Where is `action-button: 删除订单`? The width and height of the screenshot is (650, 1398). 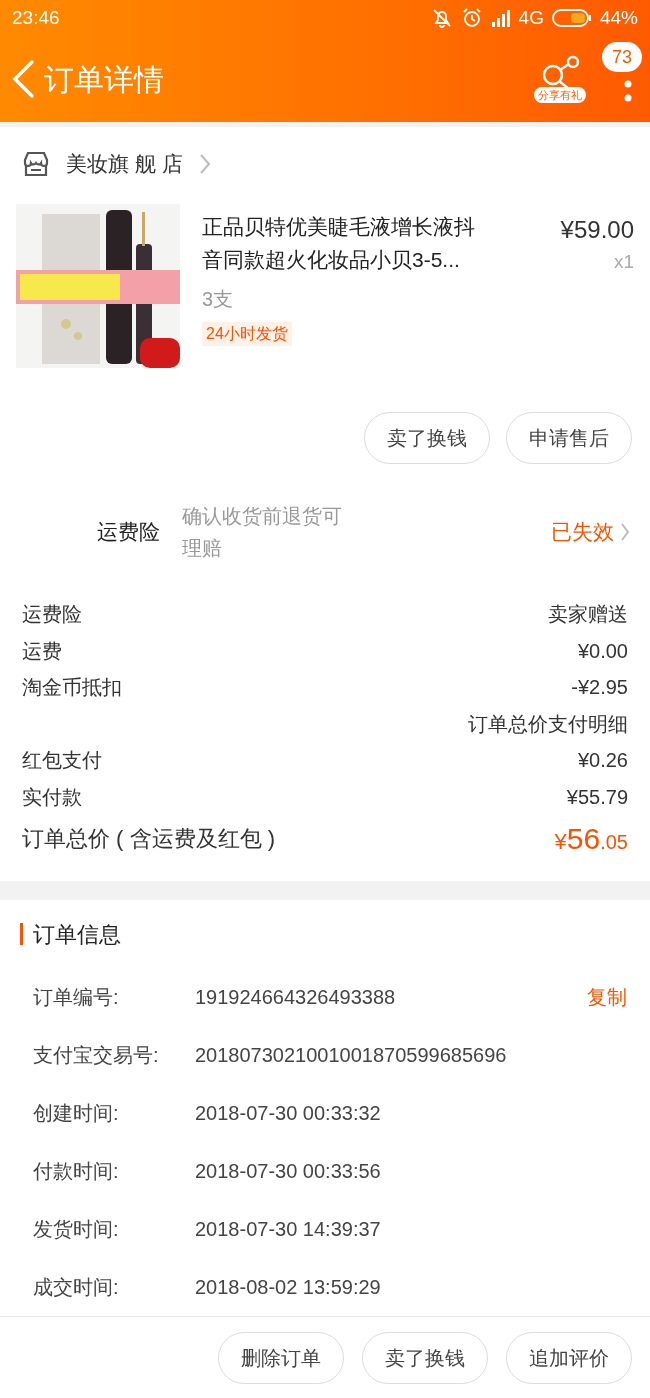 action-button: 删除订单 is located at coordinates (281, 1357).